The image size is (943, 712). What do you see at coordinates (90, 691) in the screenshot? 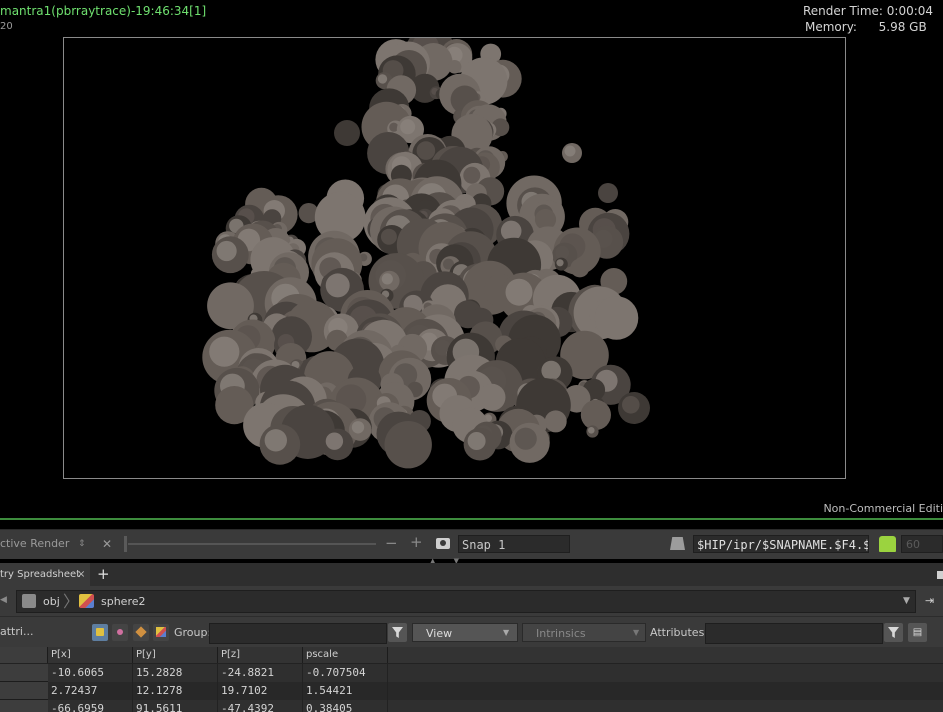
I see `table-cell: 2.72437` at bounding box center [90, 691].